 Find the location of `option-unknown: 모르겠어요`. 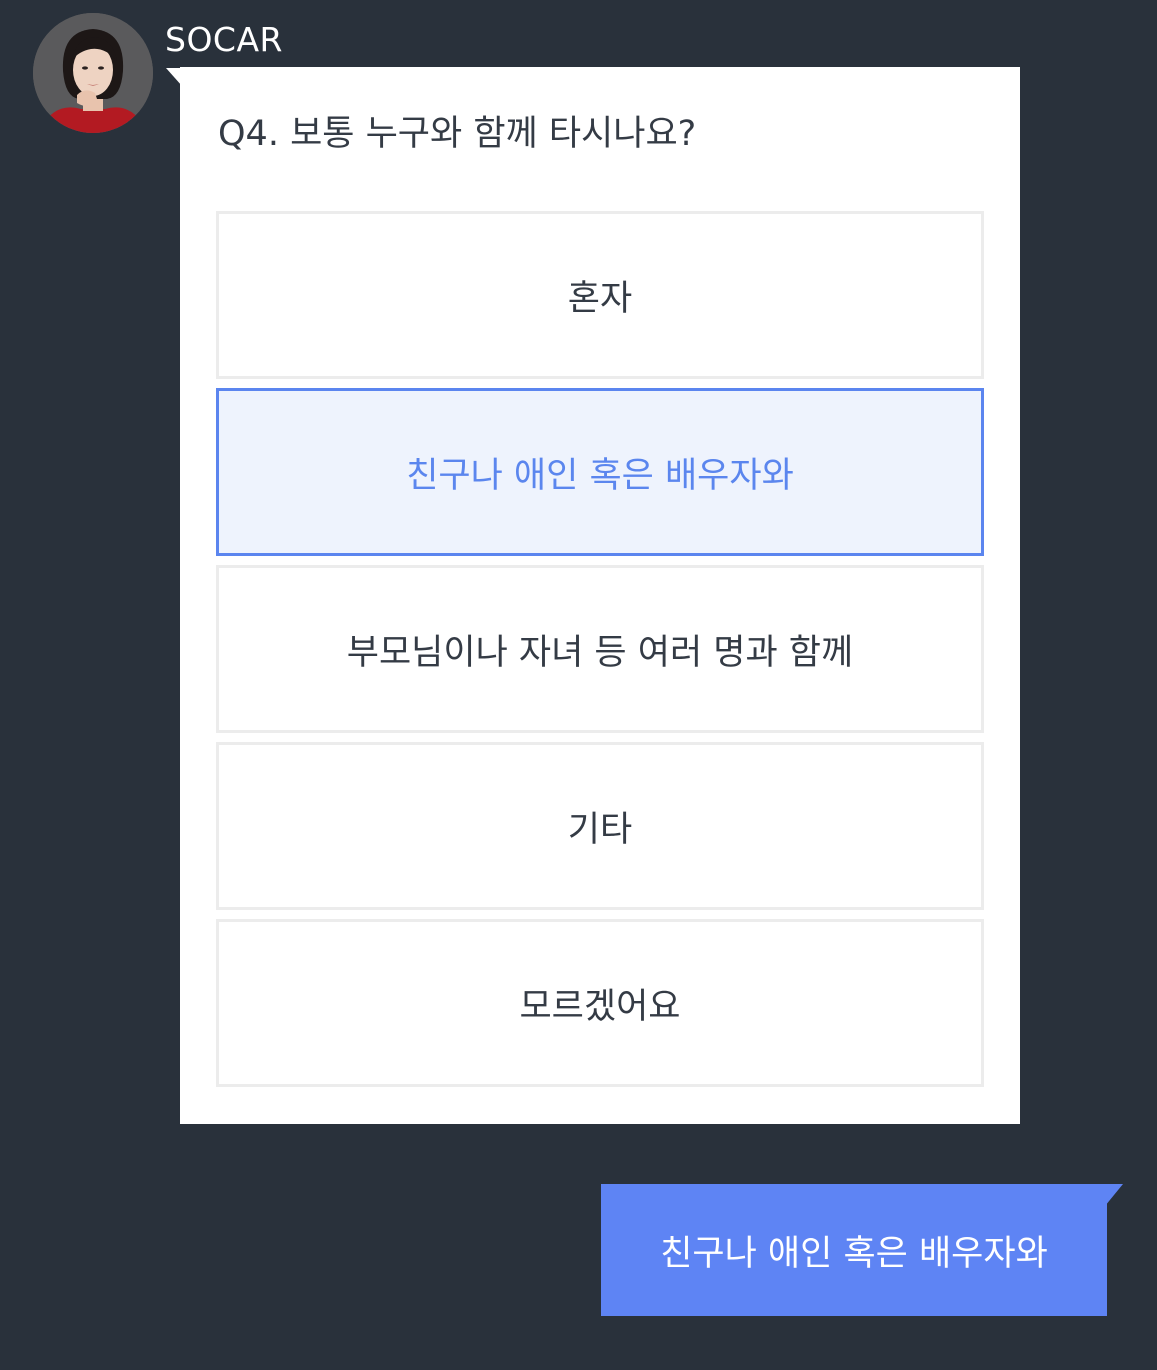

option-unknown: 모르겠어요 is located at coordinates (600, 1003).